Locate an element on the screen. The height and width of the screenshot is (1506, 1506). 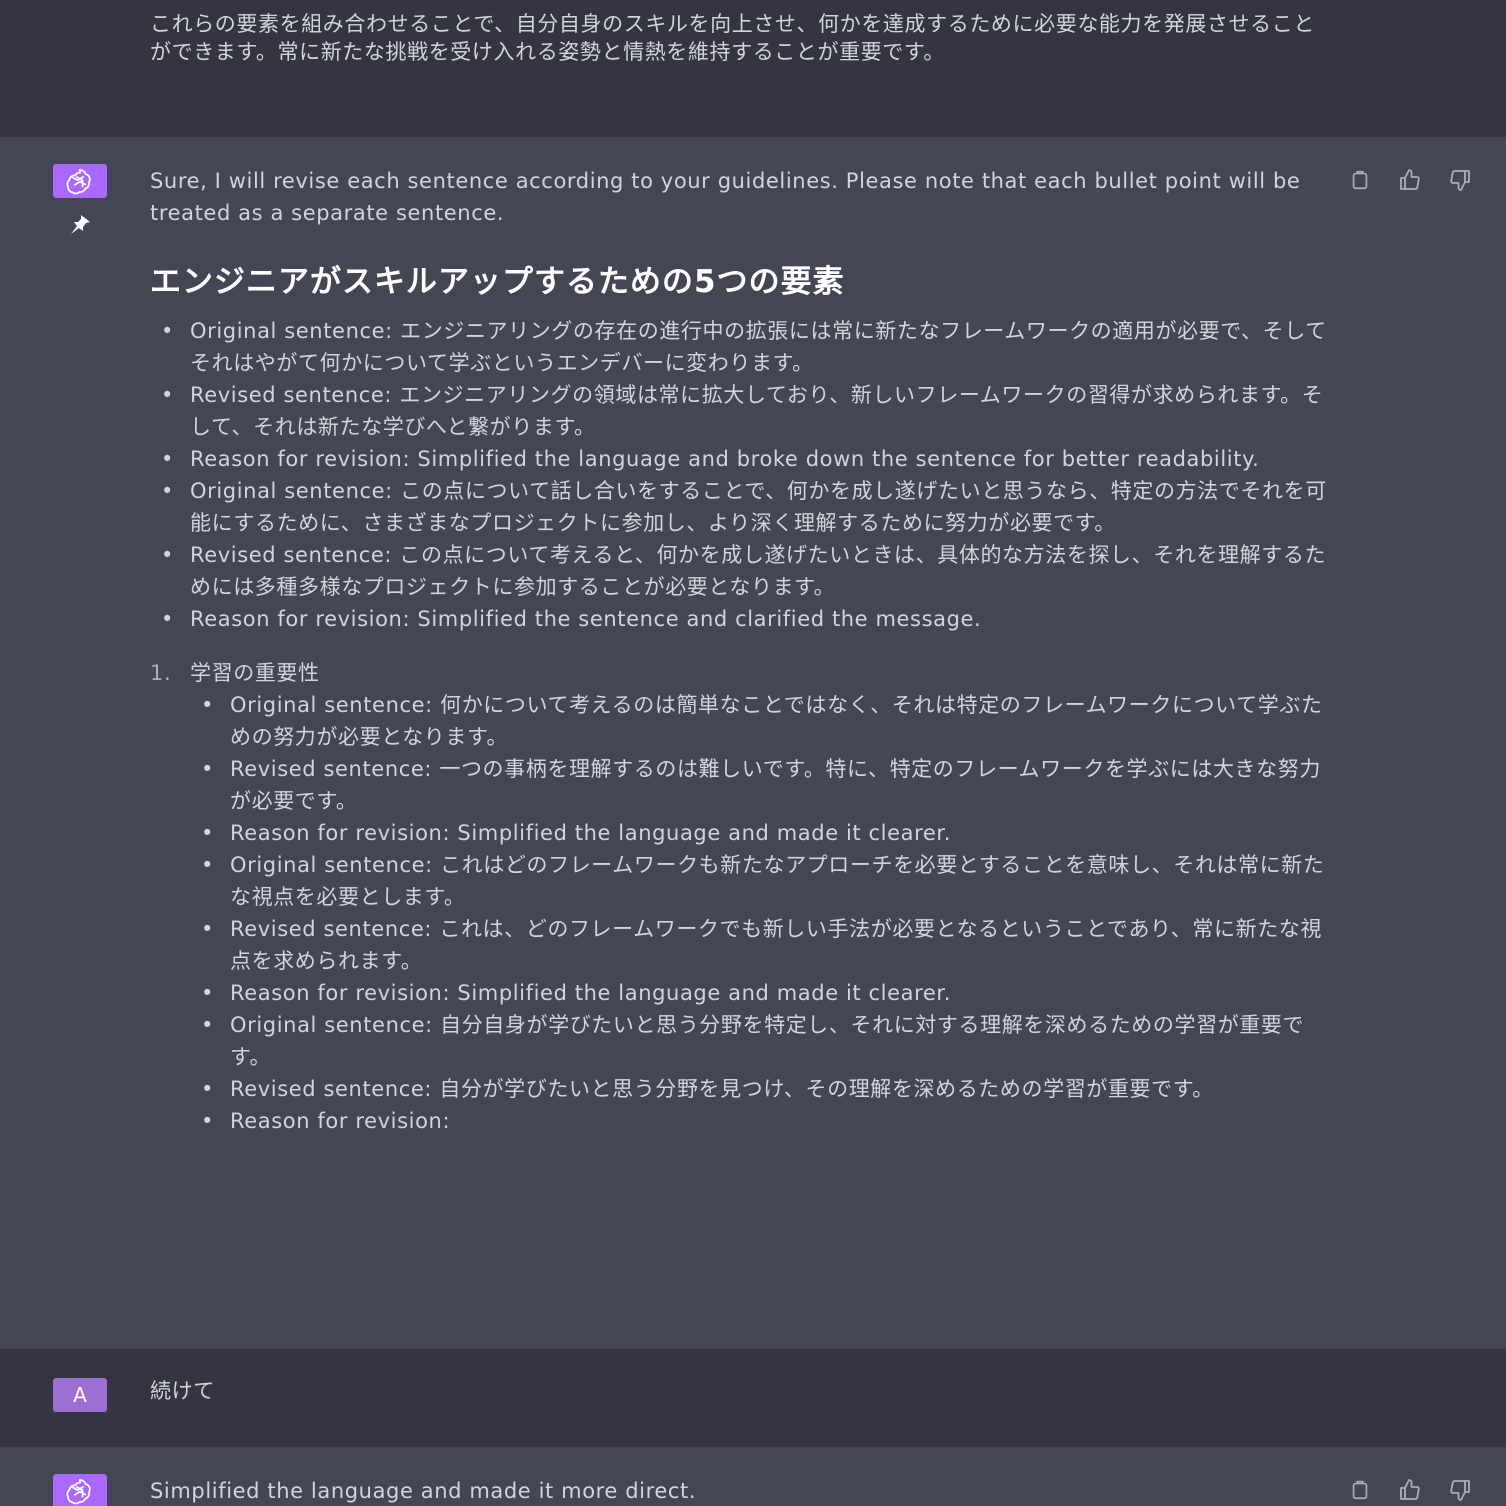
numbered-item-title: 学習の重要性 is located at coordinates (255, 673).